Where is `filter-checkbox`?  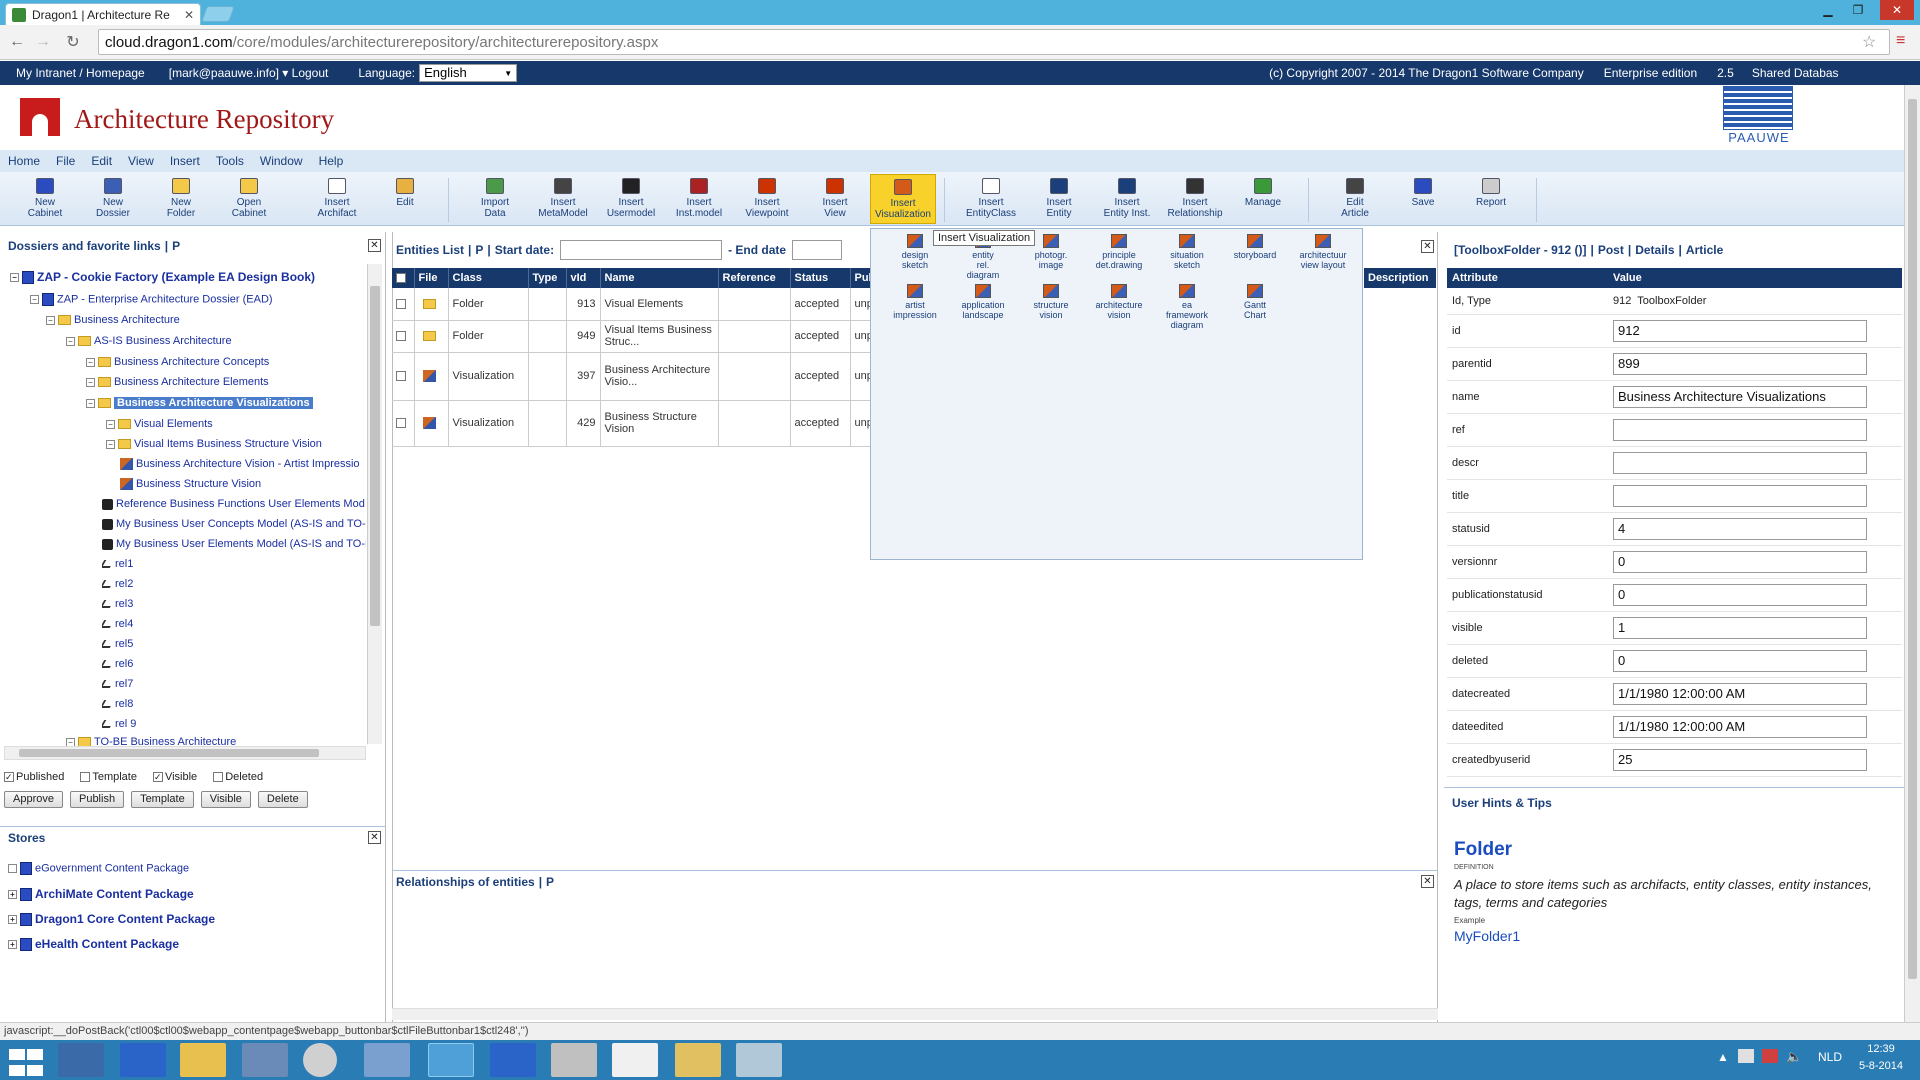
filter-checkbox is located at coordinates (218, 777).